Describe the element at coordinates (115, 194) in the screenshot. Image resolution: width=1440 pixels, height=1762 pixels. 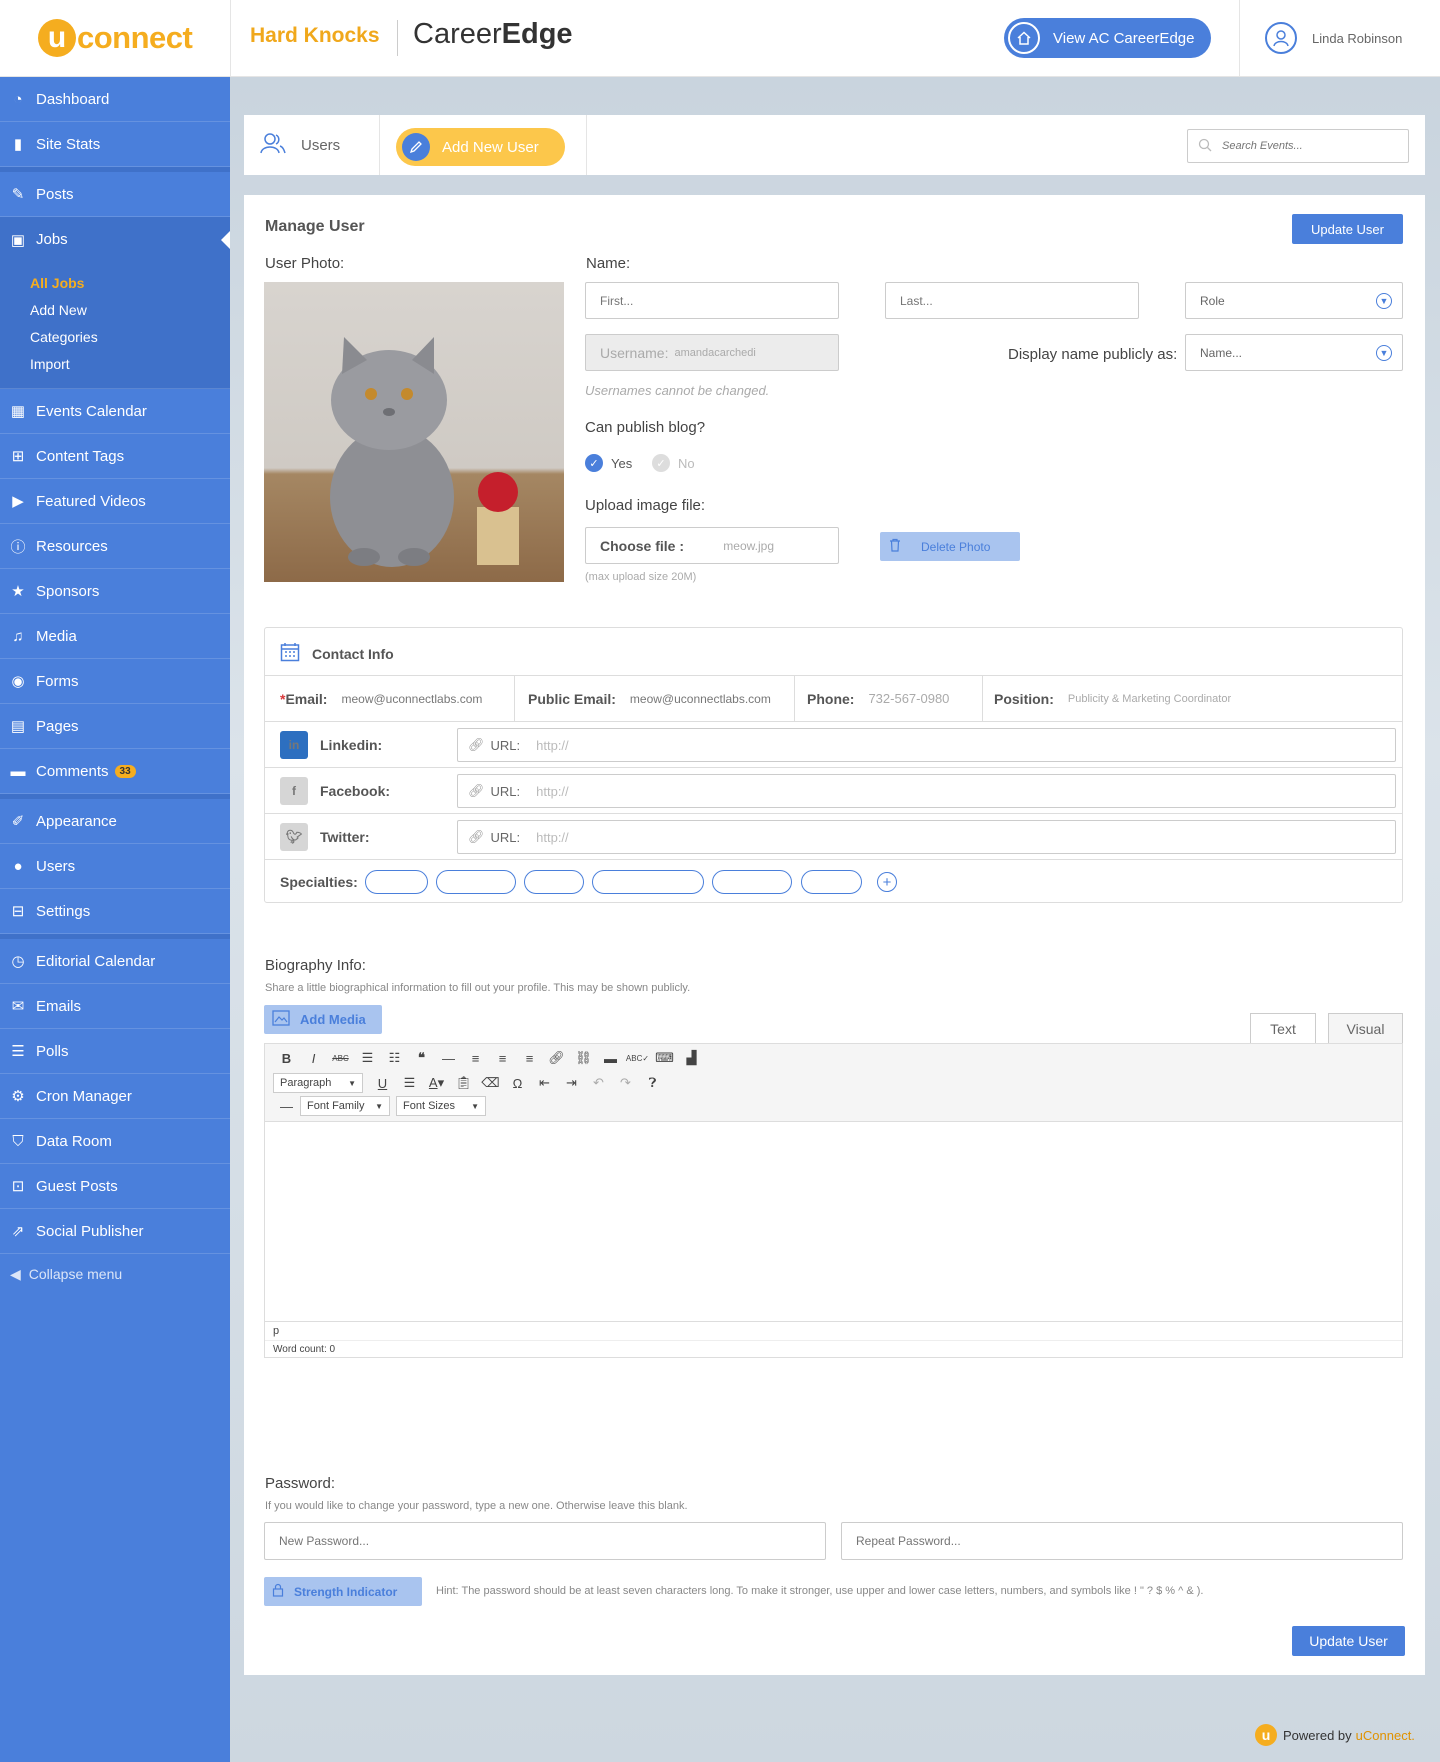
I see `sidebar-item-posts: ✎ Posts` at that location.